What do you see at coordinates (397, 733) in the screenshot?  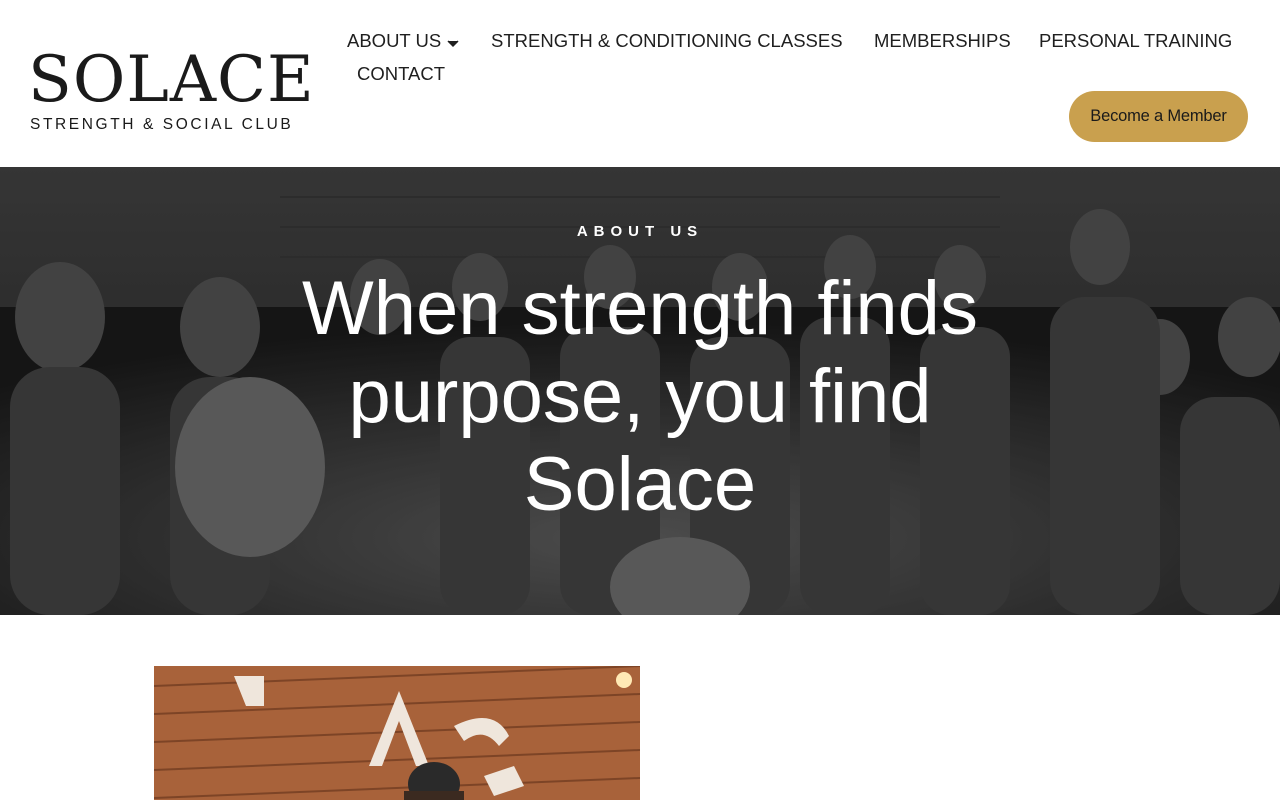 I see `about-image` at bounding box center [397, 733].